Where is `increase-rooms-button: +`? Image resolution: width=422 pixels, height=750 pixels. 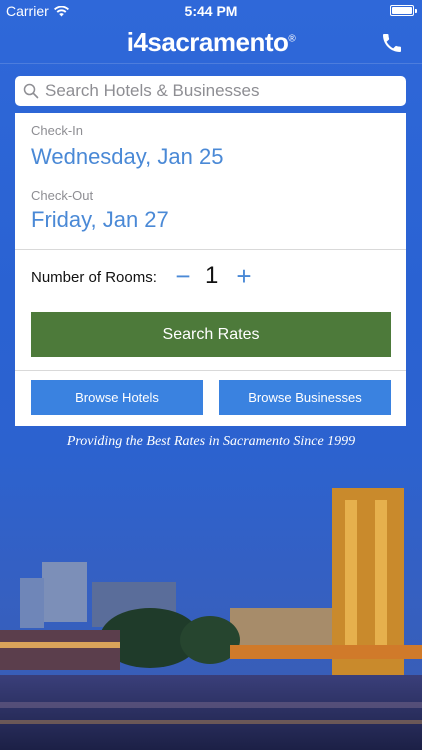
increase-rooms-button: + is located at coordinates (244, 276).